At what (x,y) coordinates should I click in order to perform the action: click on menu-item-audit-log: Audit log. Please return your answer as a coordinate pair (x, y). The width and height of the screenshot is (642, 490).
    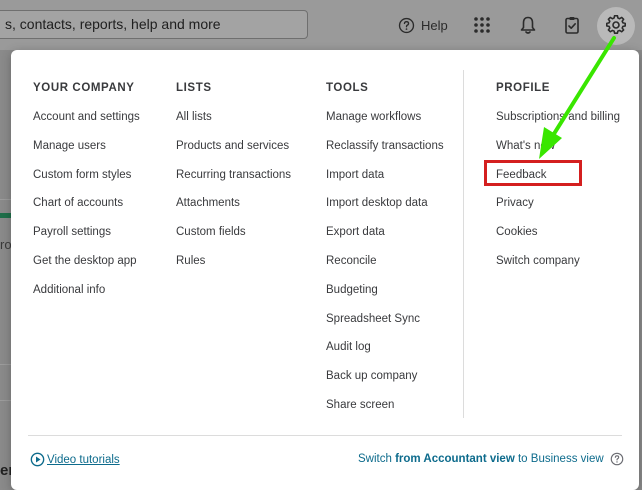
    Looking at the image, I should click on (385, 354).